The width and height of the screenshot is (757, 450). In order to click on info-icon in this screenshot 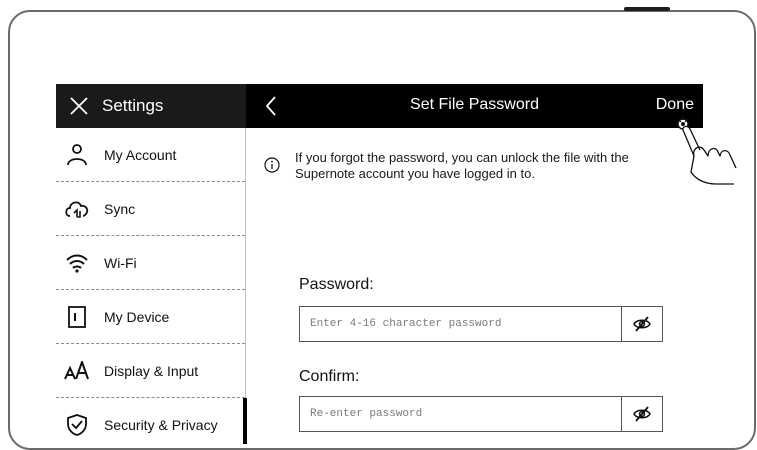, I will do `click(272, 165)`.